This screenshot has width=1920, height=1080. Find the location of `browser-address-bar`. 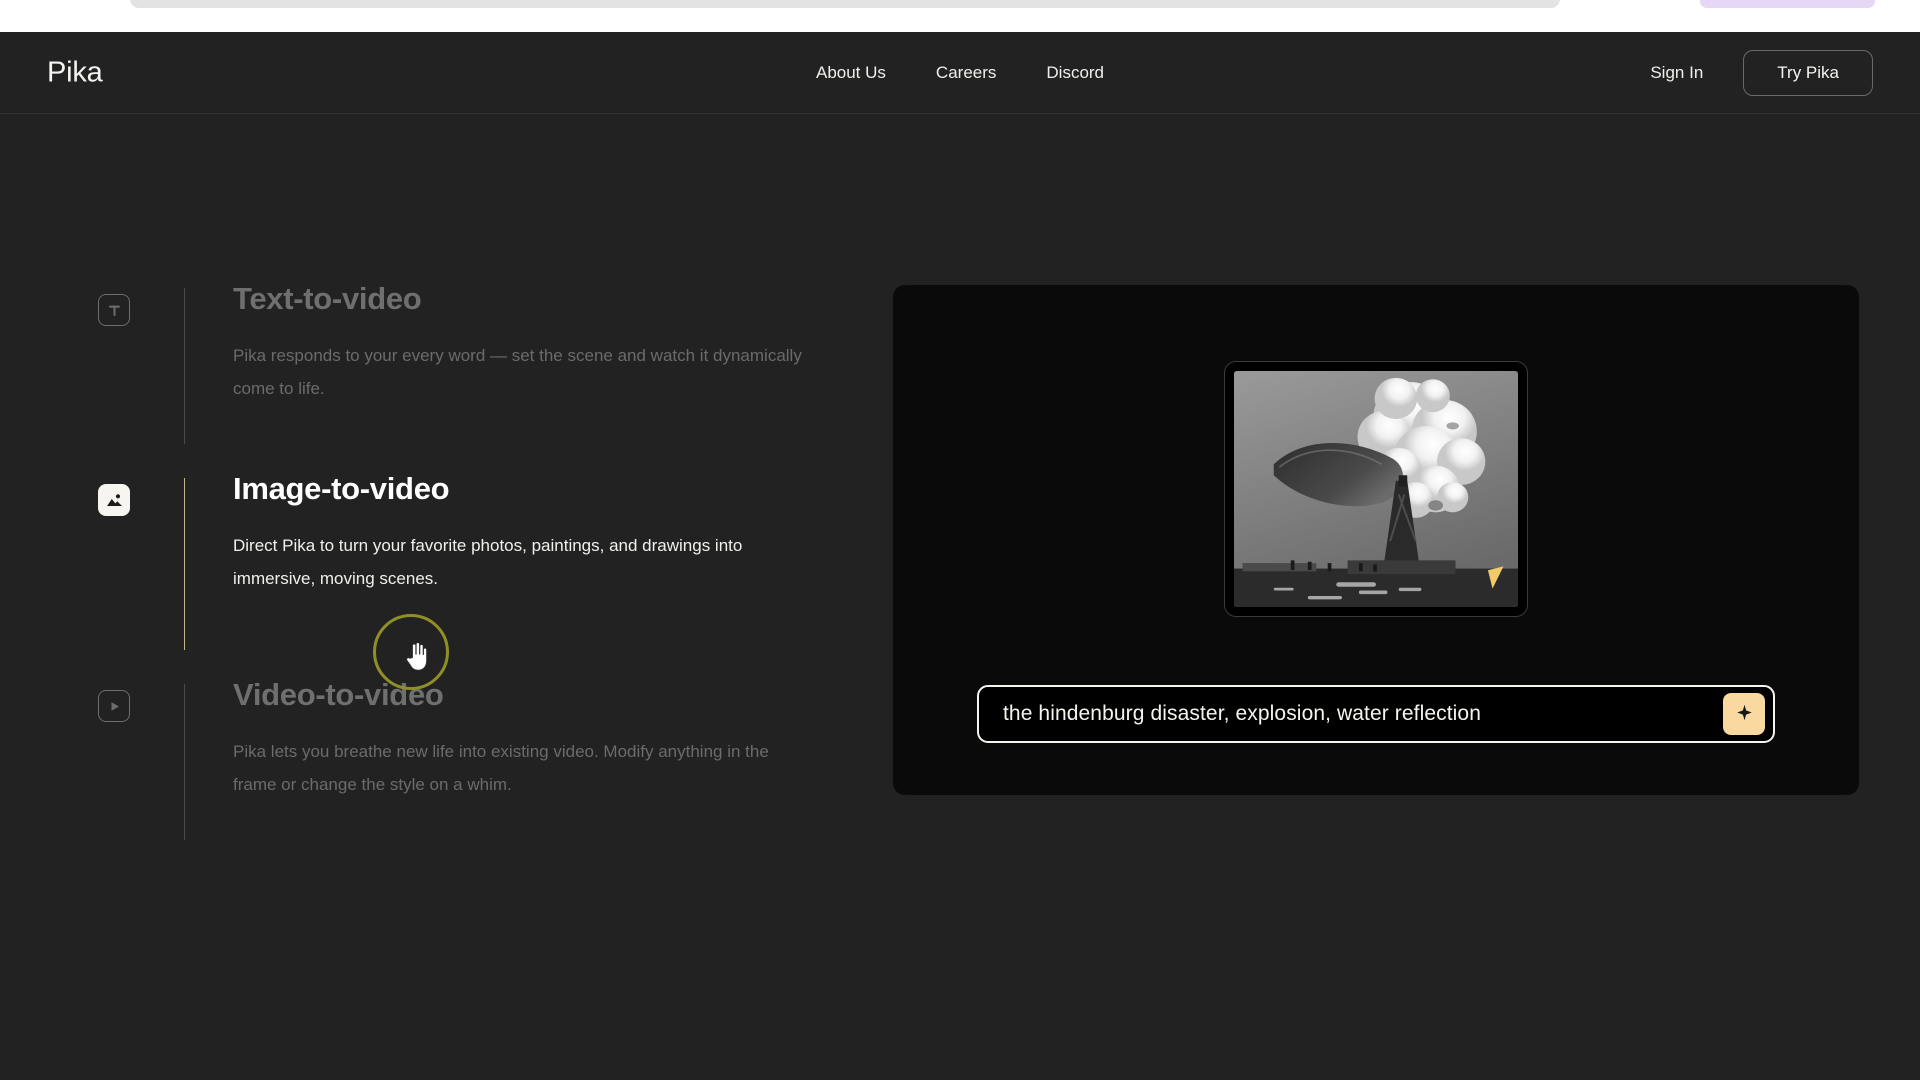

browser-address-bar is located at coordinates (845, 4).